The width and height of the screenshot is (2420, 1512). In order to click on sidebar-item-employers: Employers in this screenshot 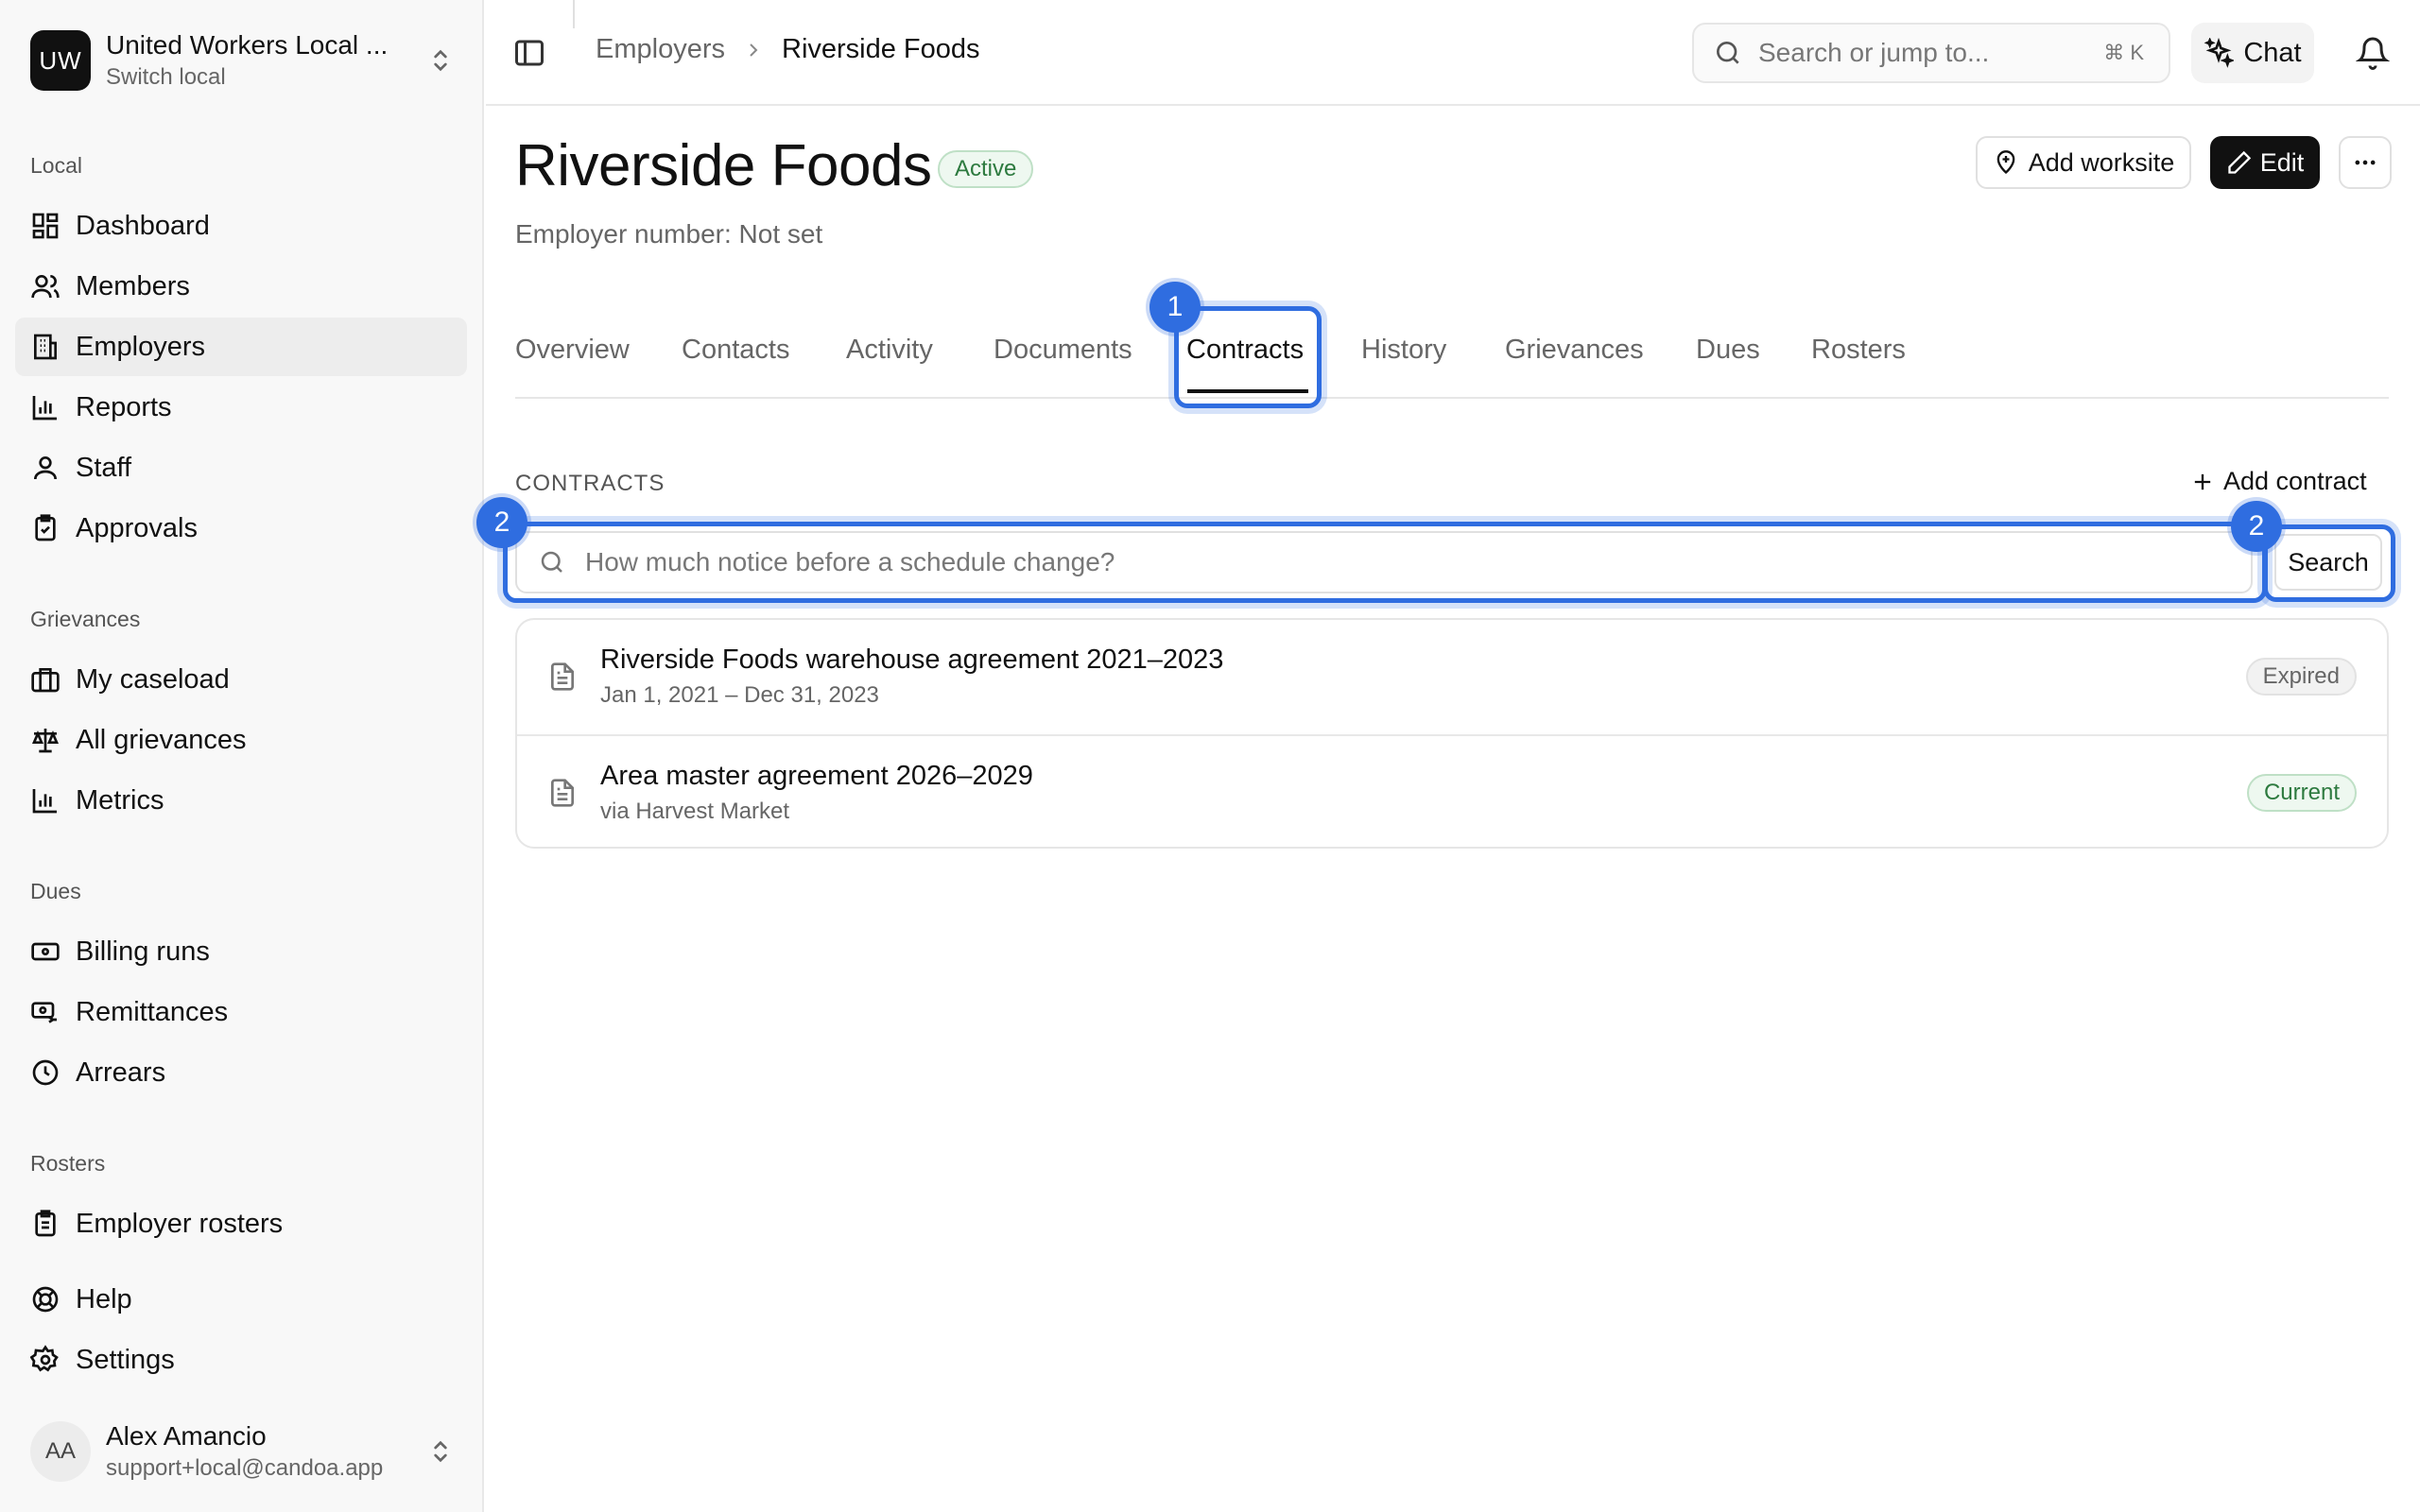, I will do `click(241, 347)`.